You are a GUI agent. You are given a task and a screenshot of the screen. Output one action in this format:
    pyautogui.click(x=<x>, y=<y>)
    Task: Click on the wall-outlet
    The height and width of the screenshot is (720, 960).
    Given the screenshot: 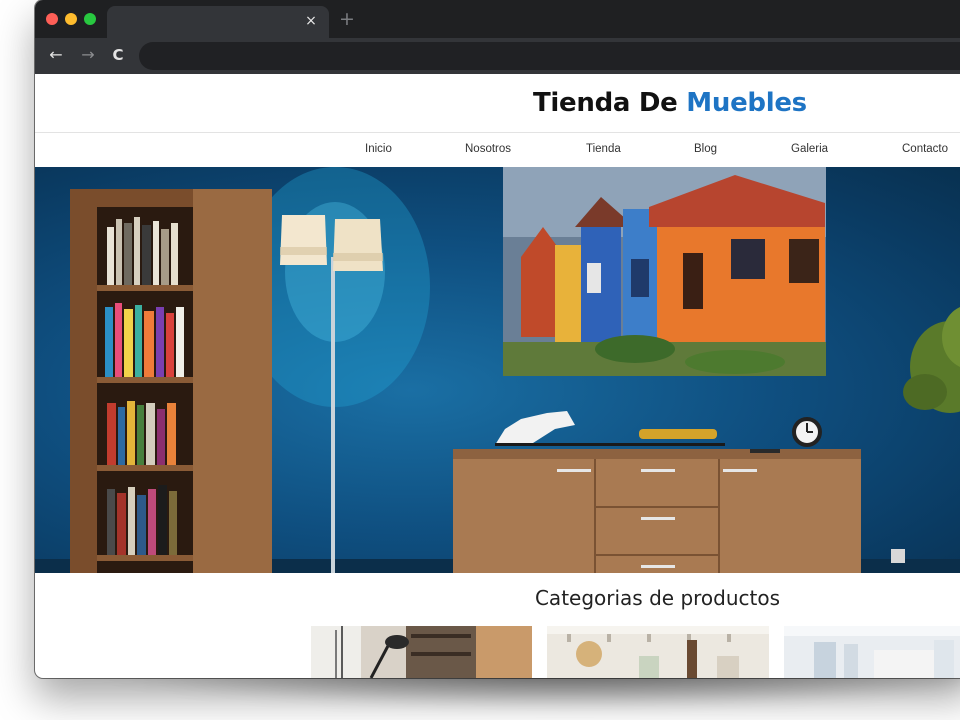 What is the action you would take?
    pyautogui.click(x=898, y=556)
    